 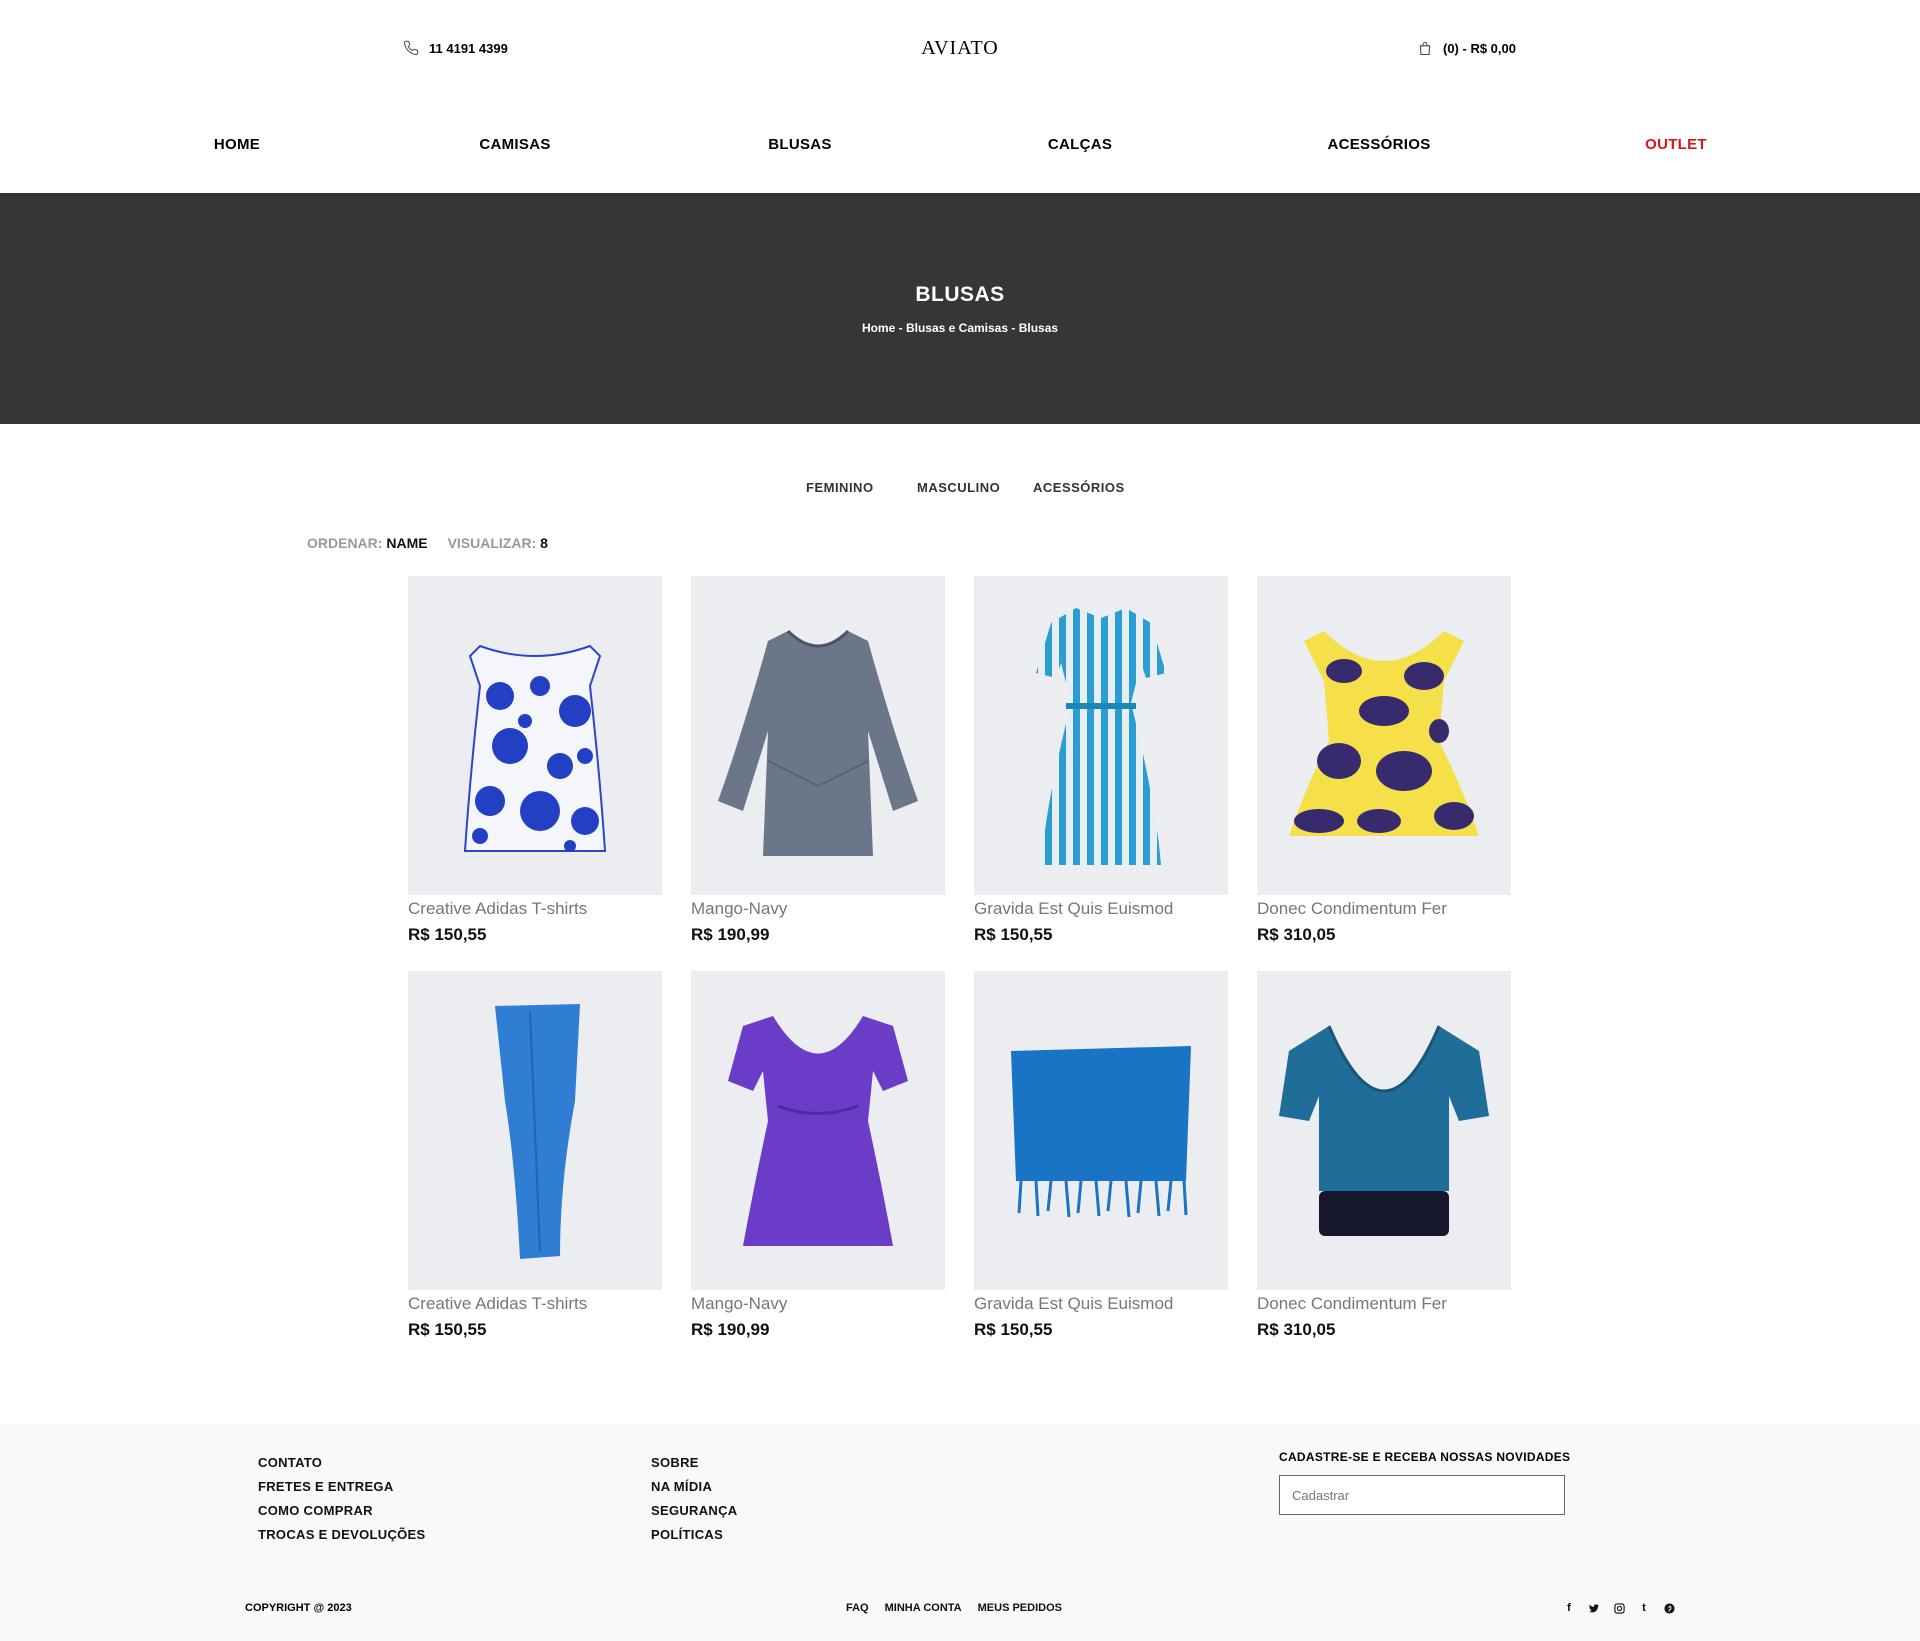 I want to click on instagram-icon, so click(x=1619, y=1608).